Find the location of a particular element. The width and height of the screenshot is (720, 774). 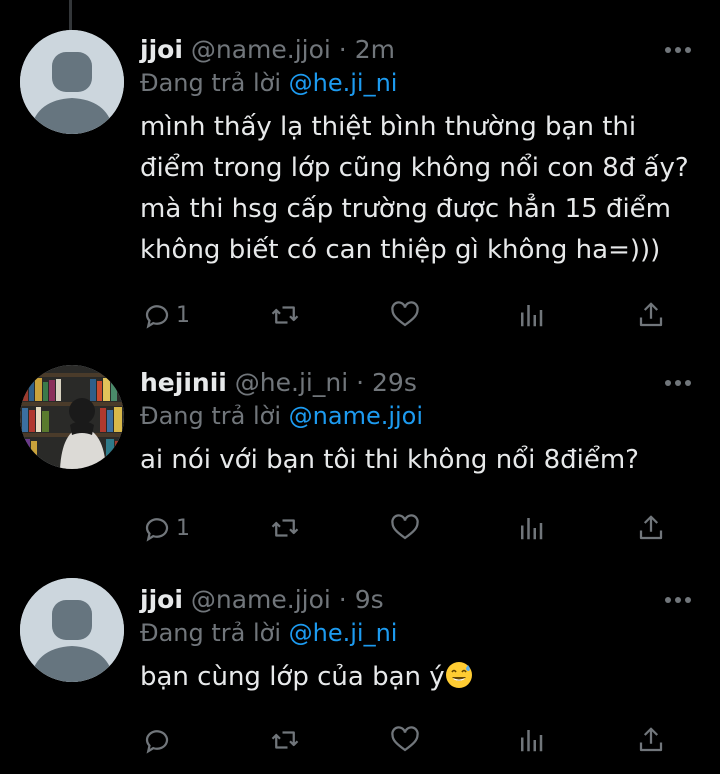

tweet-text-line: điểm trong lớp cũng không nổi con 8đ ấy? is located at coordinates (414, 168).